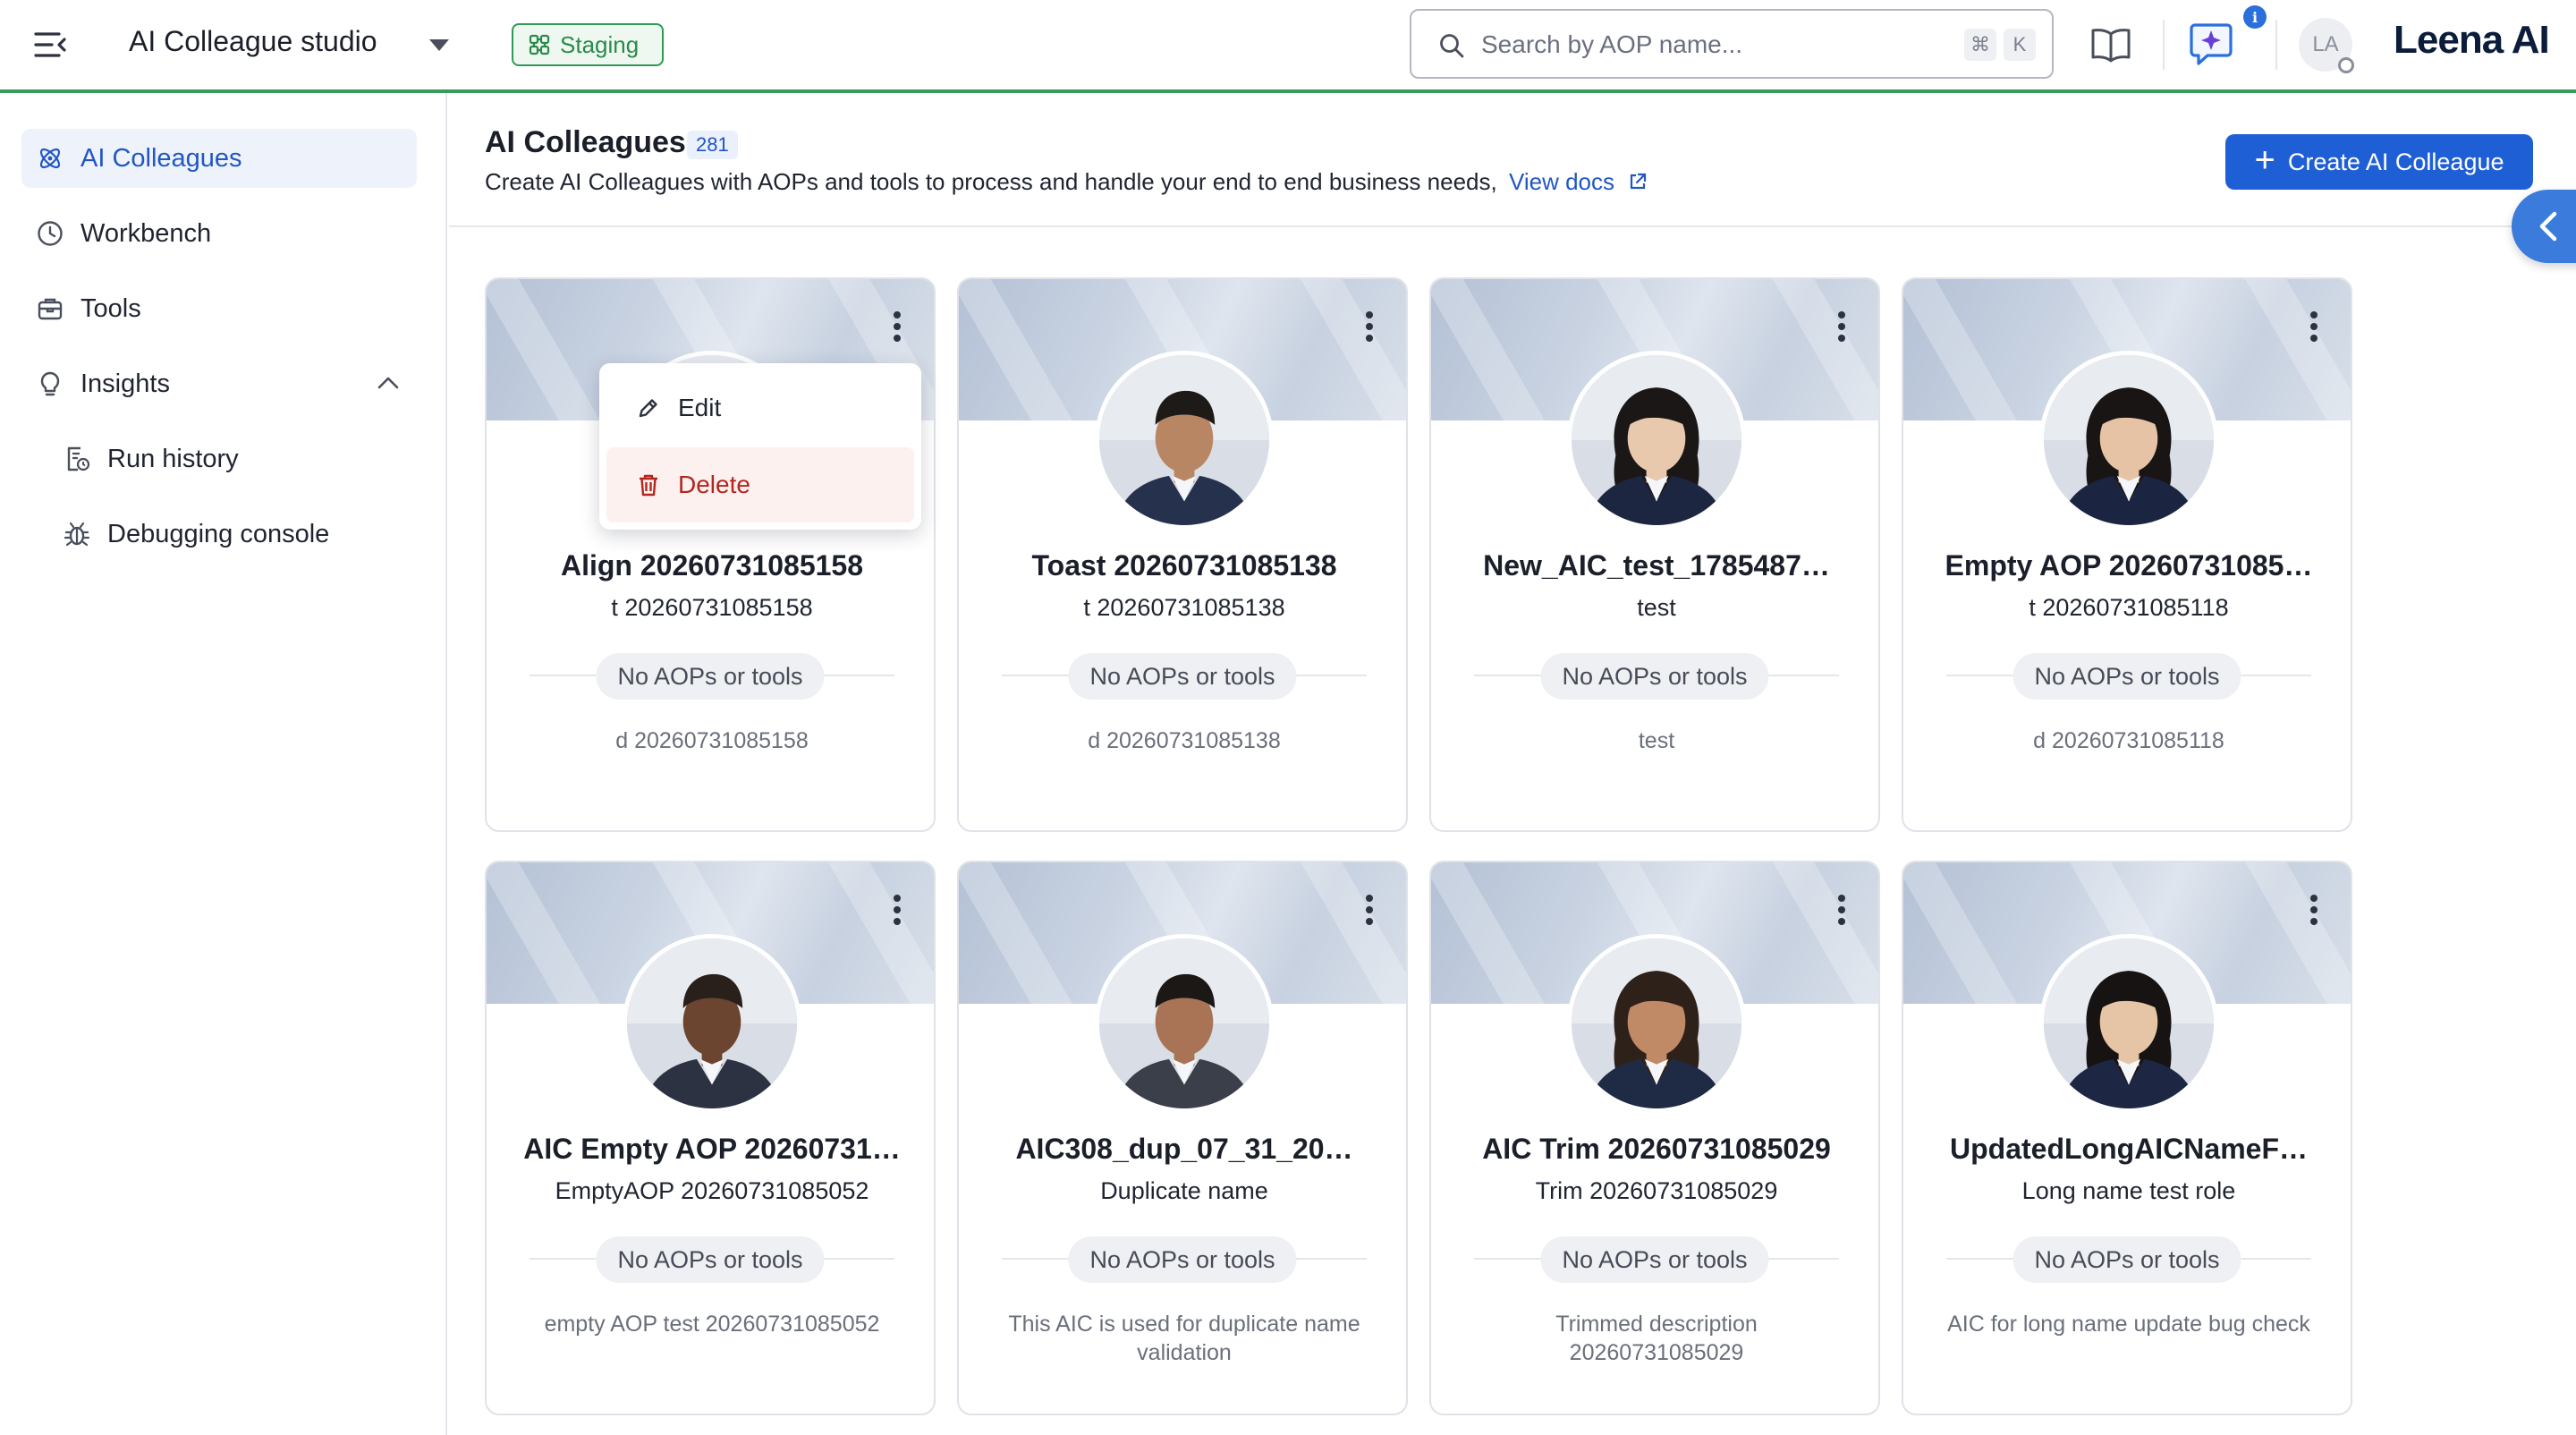 The width and height of the screenshot is (2576, 1435). What do you see at coordinates (1656, 740) in the screenshot?
I see `colleague-description: test` at bounding box center [1656, 740].